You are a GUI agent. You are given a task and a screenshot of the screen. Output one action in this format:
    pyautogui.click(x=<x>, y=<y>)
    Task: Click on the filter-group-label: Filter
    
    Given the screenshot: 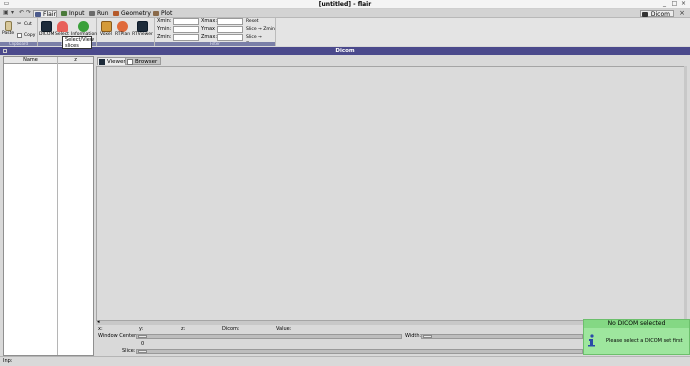 What is the action you would take?
    pyautogui.click(x=215, y=44)
    